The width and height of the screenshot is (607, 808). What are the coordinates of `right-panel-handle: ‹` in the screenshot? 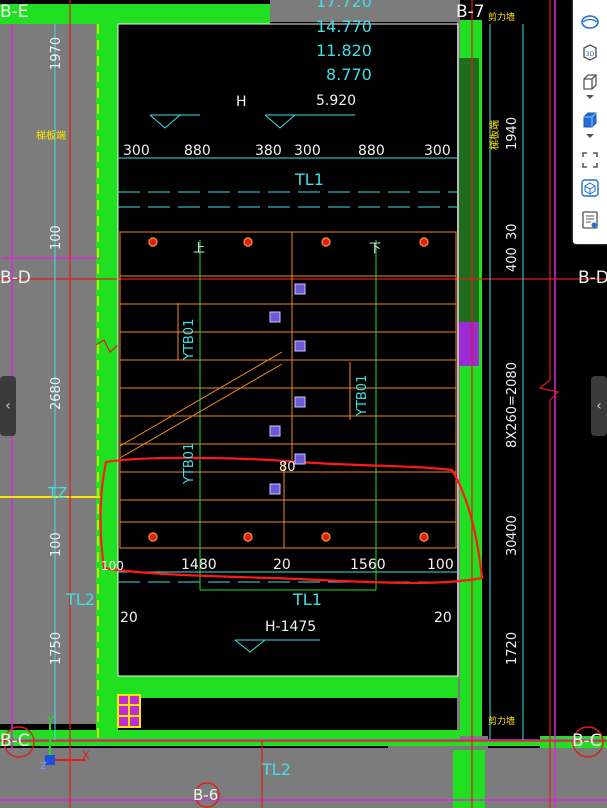 It's located at (599, 406).